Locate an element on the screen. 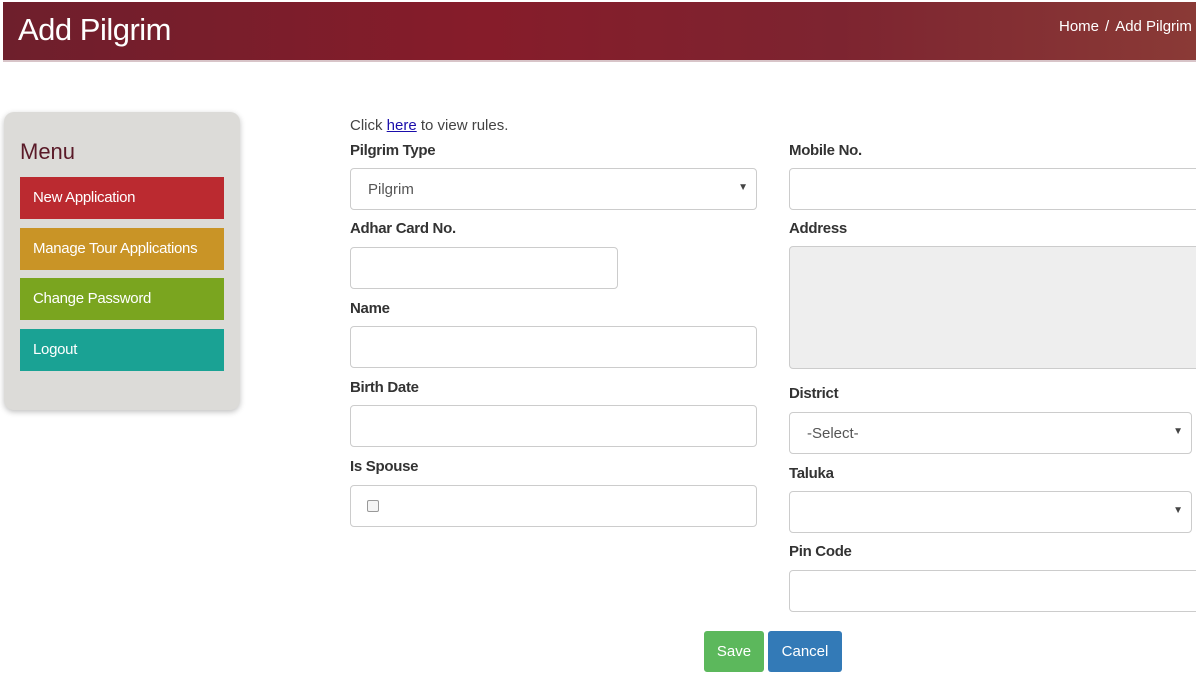 This screenshot has width=1196, height=679. menu-item-change-password: Change Password is located at coordinates (122, 299).